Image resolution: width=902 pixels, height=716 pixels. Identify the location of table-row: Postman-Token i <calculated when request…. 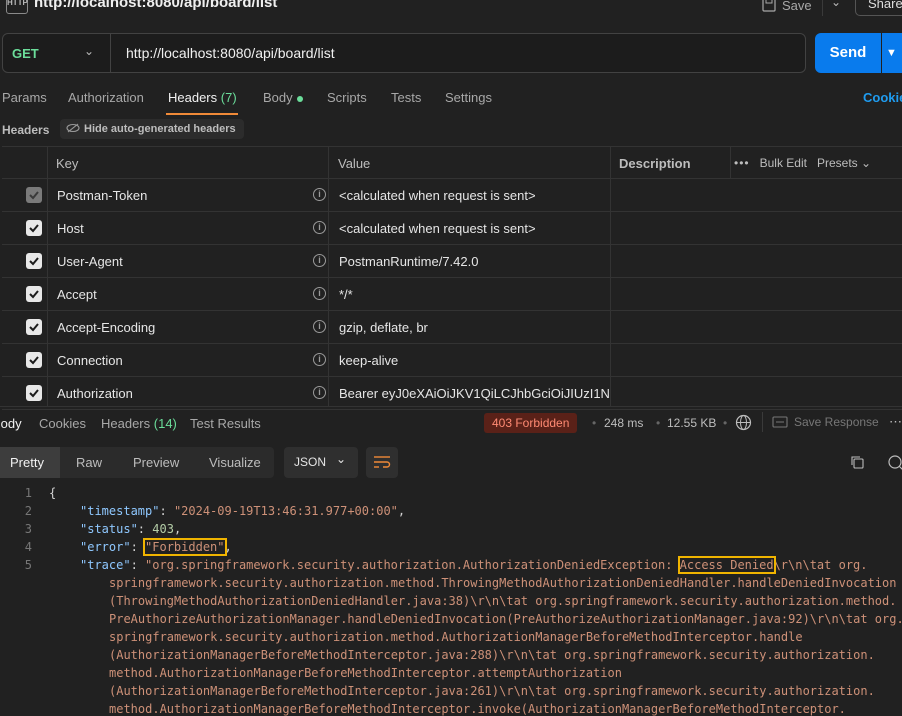
(452, 195).